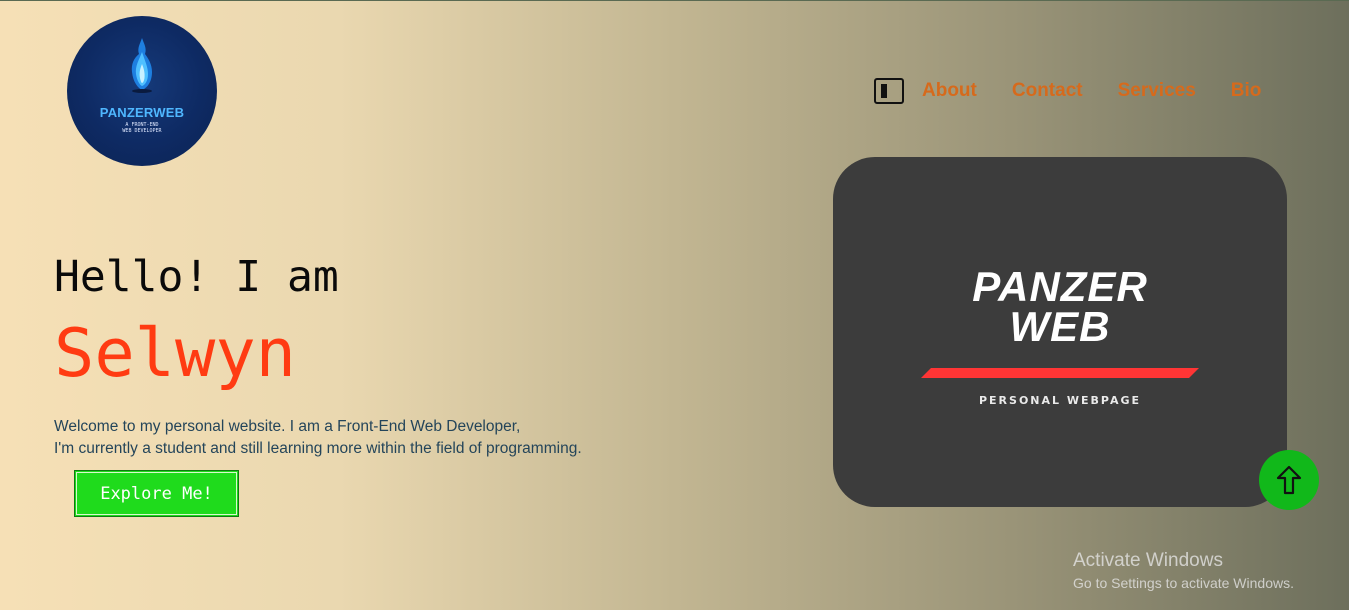 Image resolution: width=1349 pixels, height=610 pixels. Describe the element at coordinates (1246, 91) in the screenshot. I see `nav-item-bio: Bio` at that location.